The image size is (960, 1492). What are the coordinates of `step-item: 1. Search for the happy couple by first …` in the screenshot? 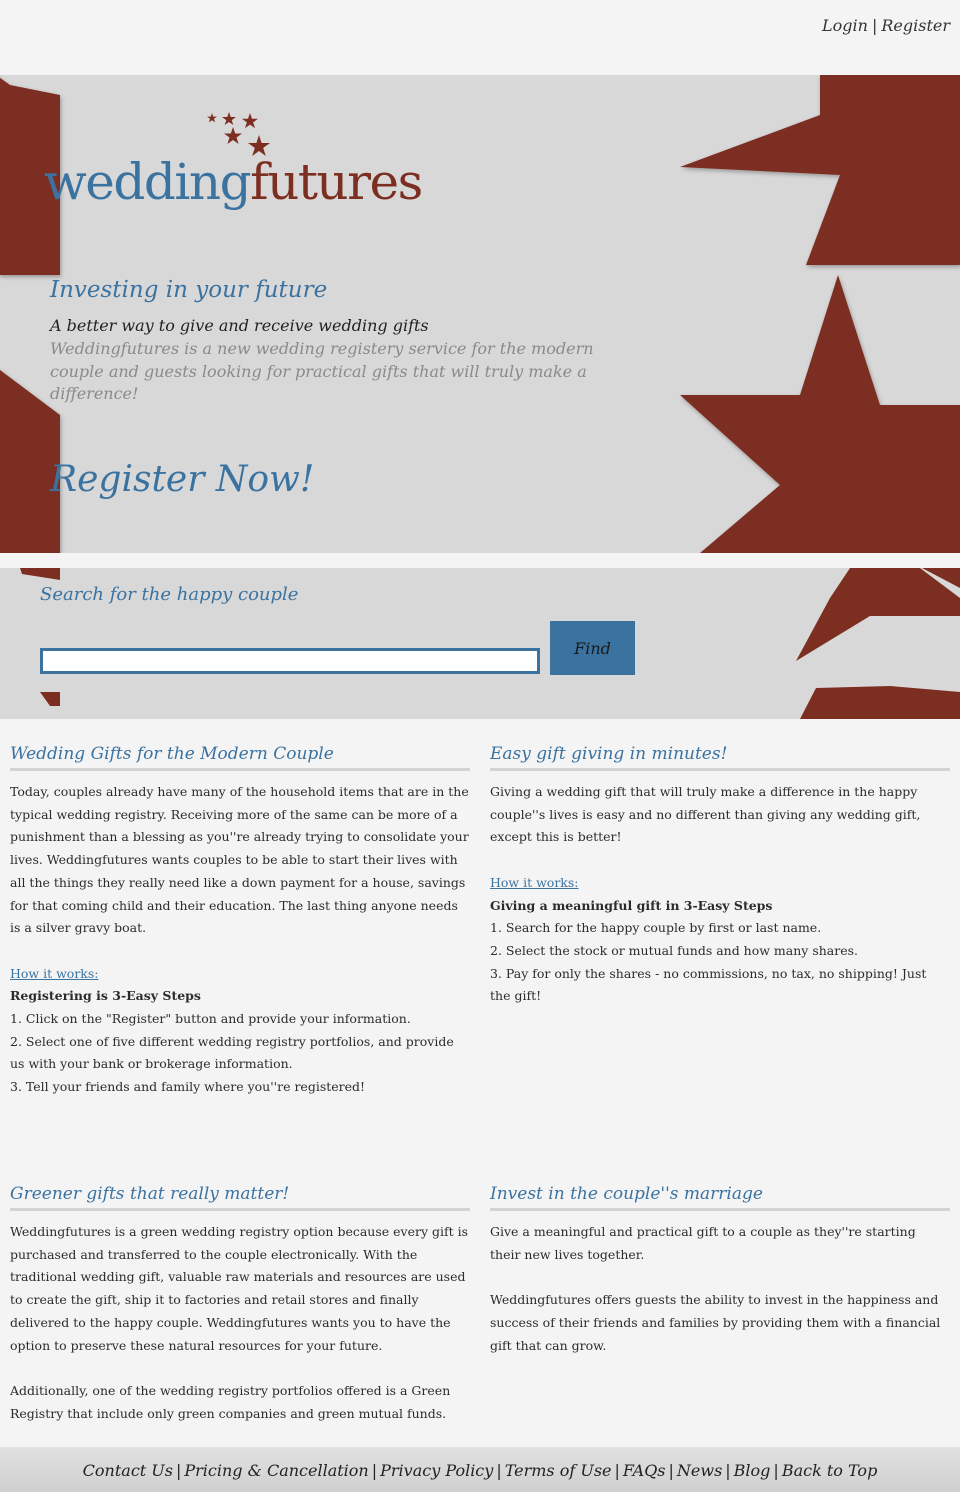 It's located at (656, 928).